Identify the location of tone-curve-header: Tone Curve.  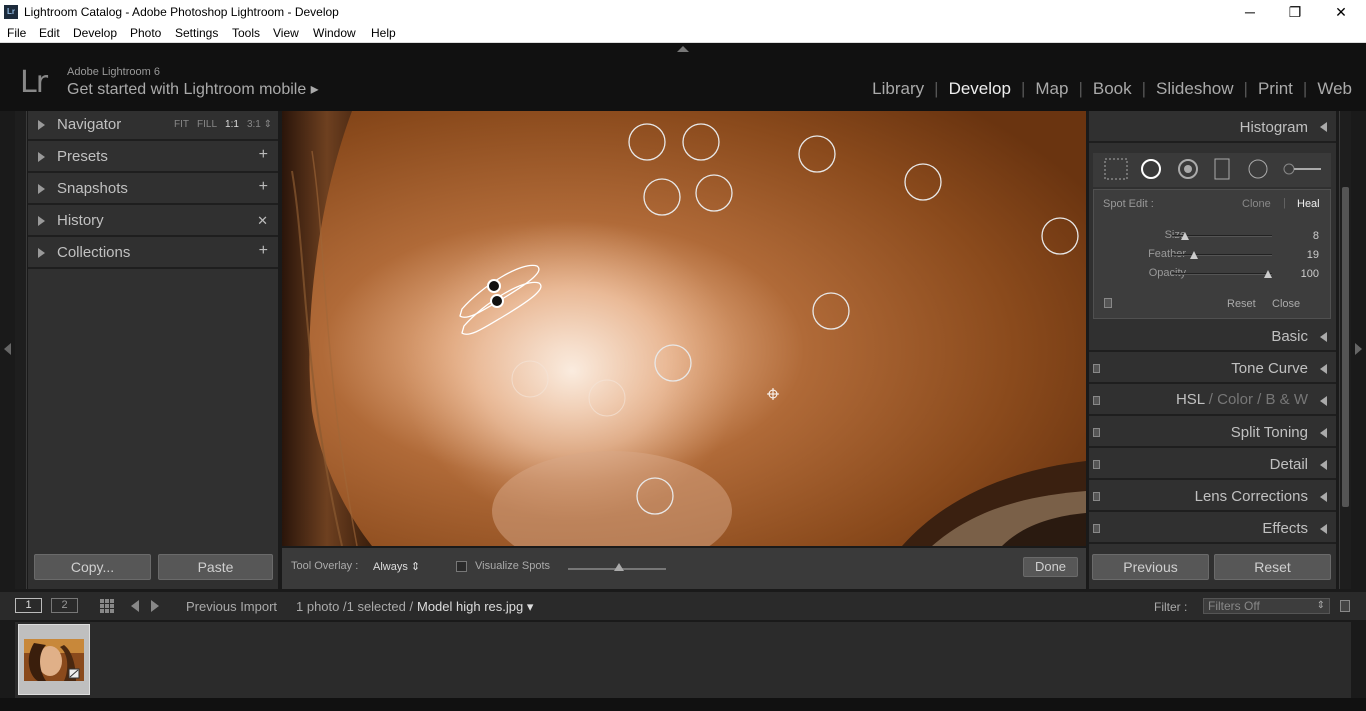
(1212, 369).